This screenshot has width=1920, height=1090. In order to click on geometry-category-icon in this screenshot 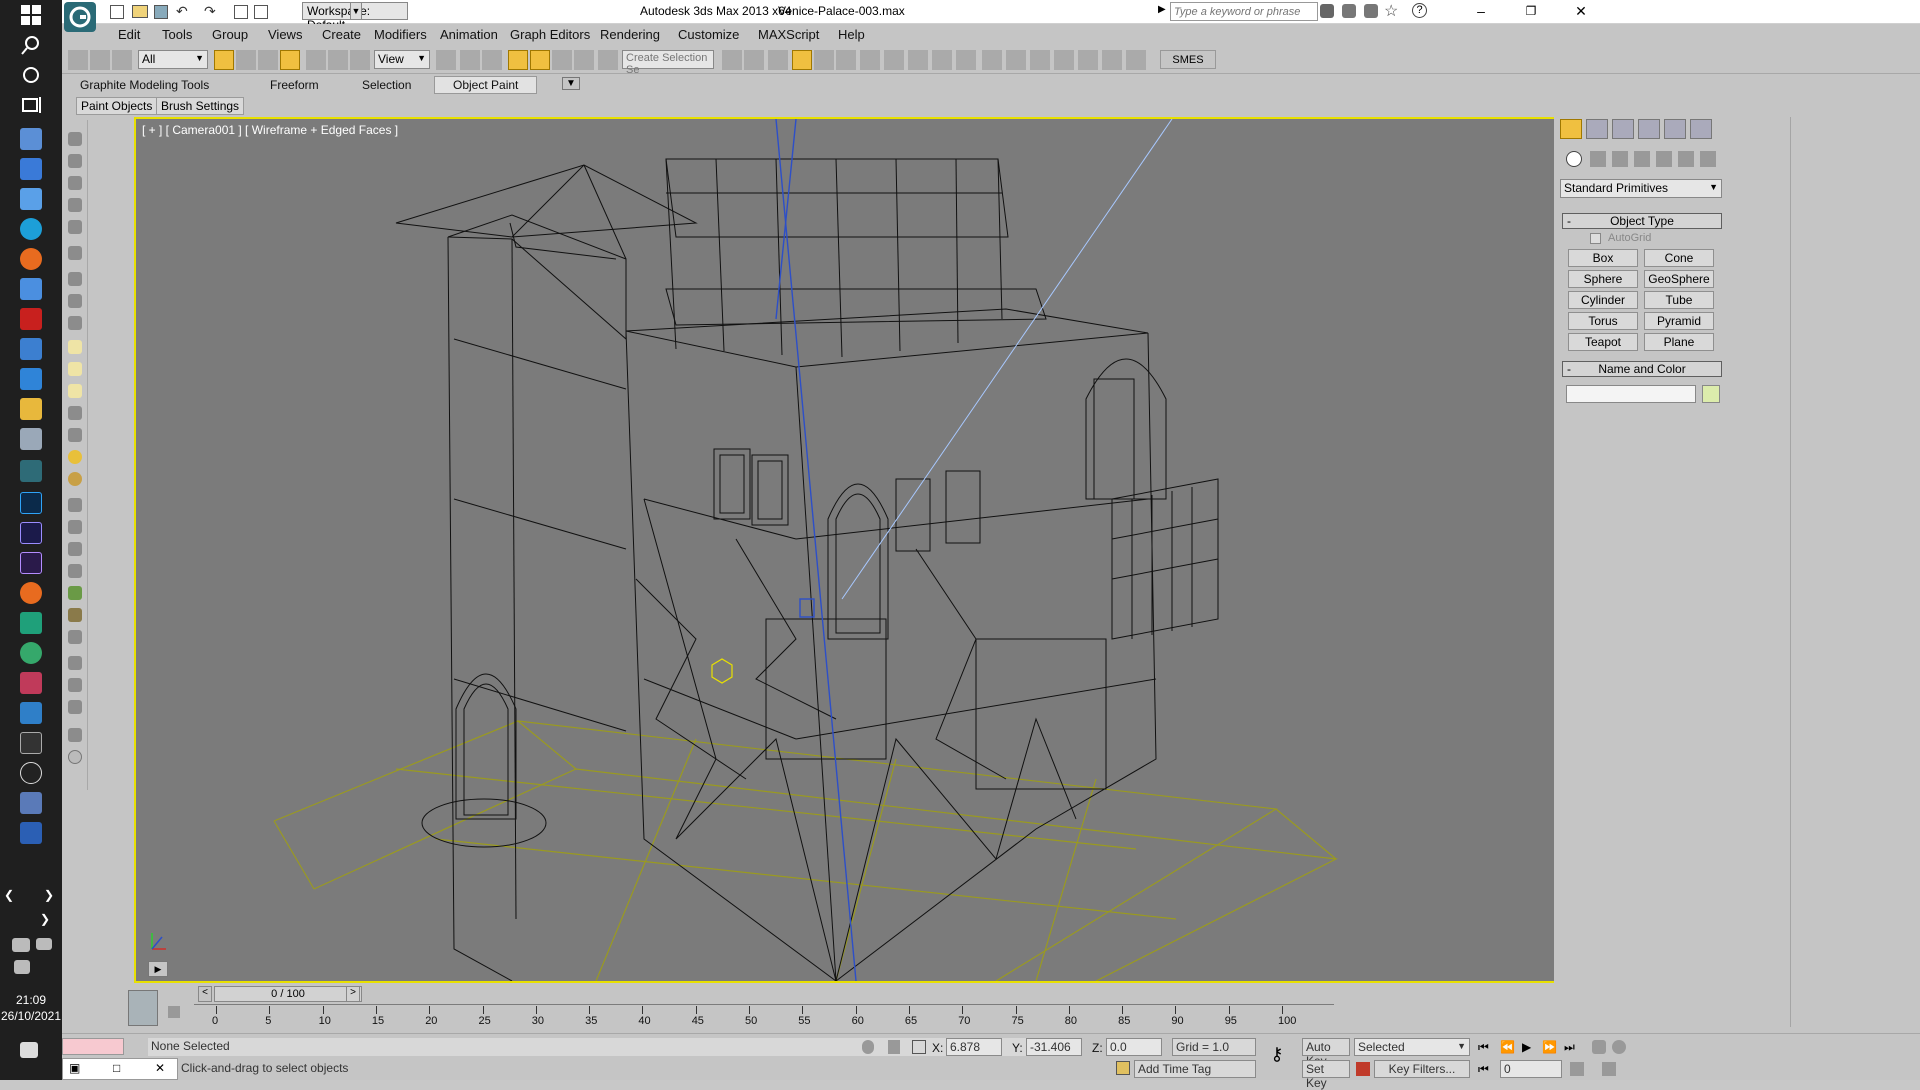, I will do `click(1574, 159)`.